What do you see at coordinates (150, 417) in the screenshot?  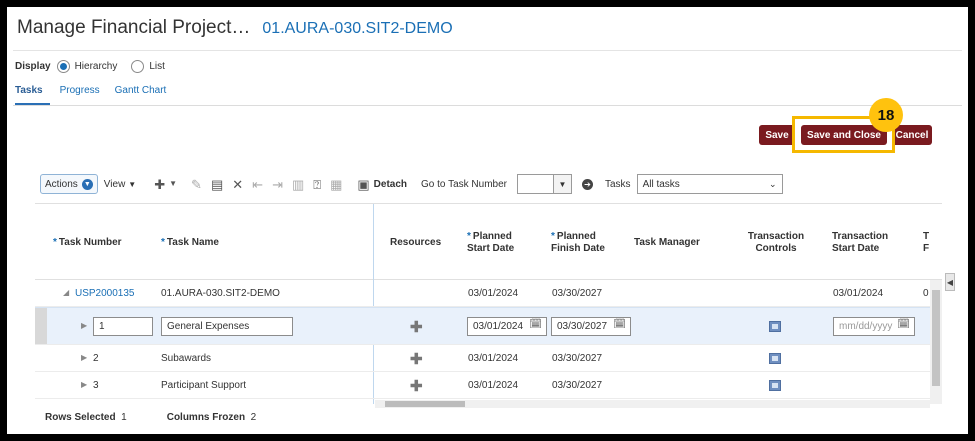 I see `table-footer: Rows Selected 1 Columns Frozen 2` at bounding box center [150, 417].